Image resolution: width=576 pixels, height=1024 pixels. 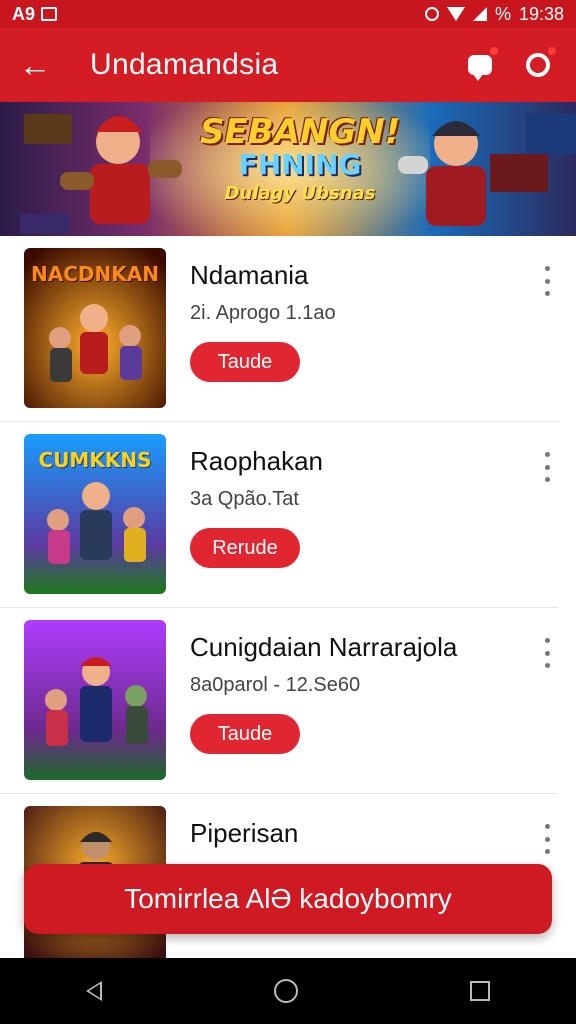 I want to click on chat-bubble-icon, so click(x=480, y=68).